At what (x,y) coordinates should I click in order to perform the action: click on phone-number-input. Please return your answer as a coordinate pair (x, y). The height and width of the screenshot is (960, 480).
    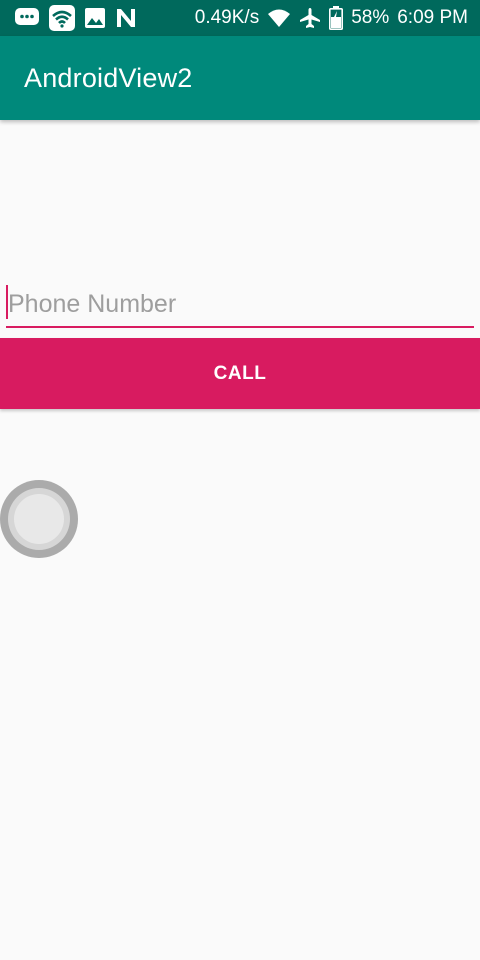
    Looking at the image, I should click on (240, 303).